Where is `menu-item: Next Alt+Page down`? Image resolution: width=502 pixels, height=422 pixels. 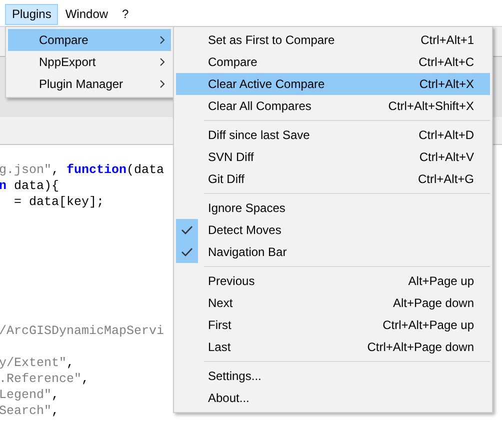 menu-item: Next Alt+Page down is located at coordinates (333, 303).